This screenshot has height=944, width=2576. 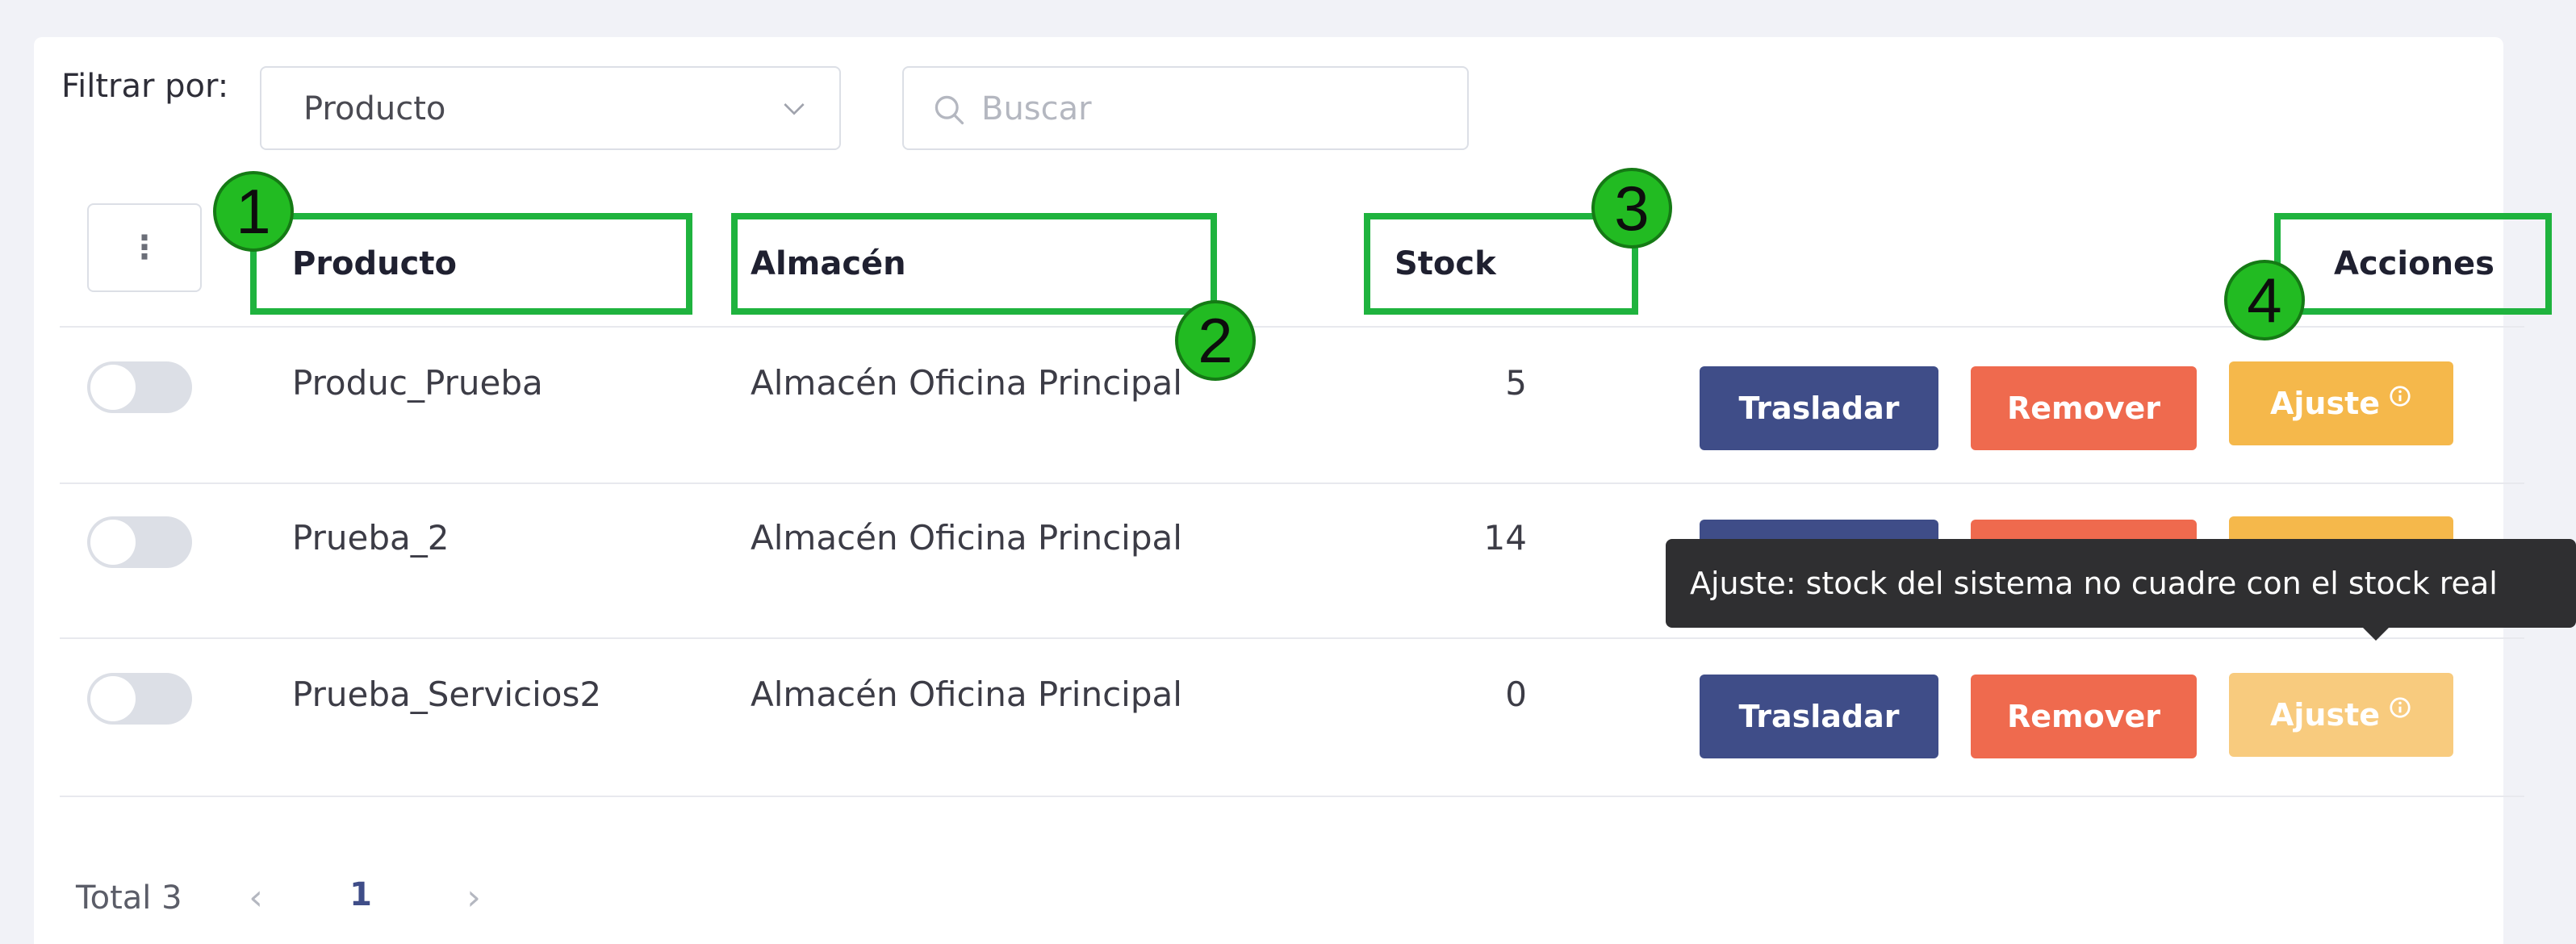 What do you see at coordinates (253, 211) in the screenshot?
I see `annotation-badge-1: 1` at bounding box center [253, 211].